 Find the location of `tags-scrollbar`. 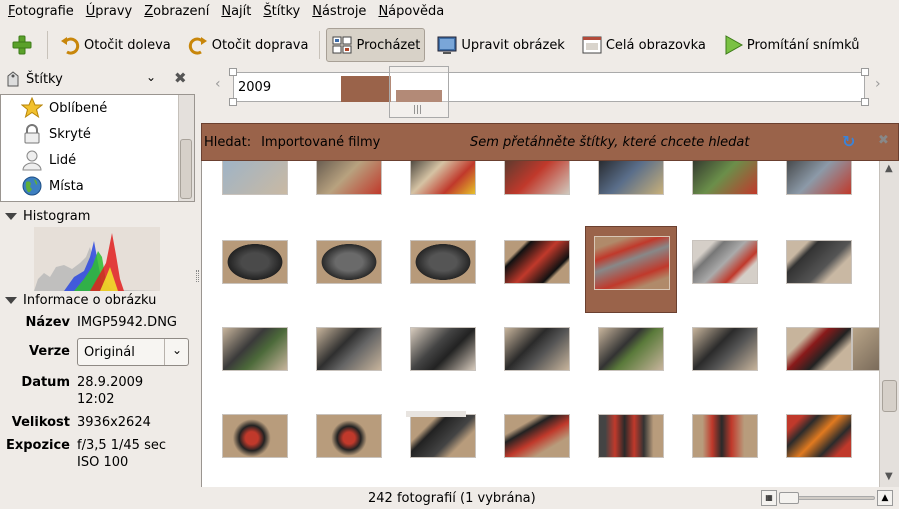

tags-scrollbar is located at coordinates (186, 148).